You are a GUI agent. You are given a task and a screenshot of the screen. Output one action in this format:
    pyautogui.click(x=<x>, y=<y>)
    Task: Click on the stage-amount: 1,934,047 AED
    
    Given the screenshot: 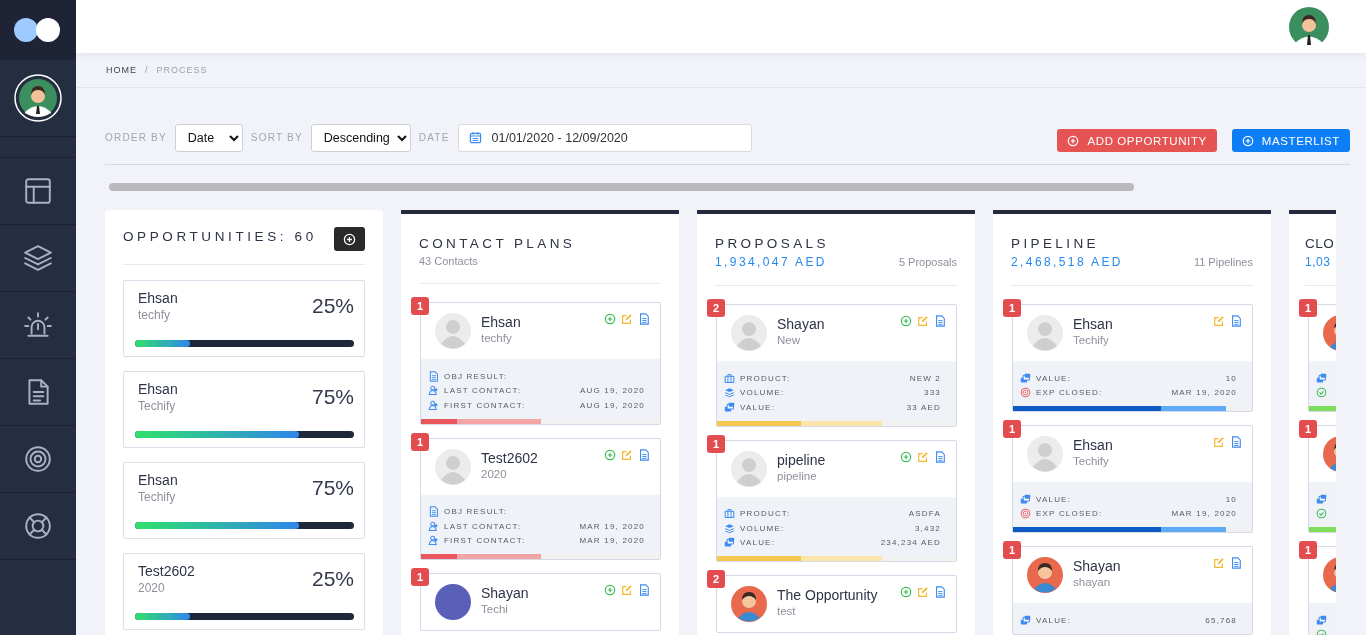 What is the action you would take?
    pyautogui.click(x=771, y=262)
    